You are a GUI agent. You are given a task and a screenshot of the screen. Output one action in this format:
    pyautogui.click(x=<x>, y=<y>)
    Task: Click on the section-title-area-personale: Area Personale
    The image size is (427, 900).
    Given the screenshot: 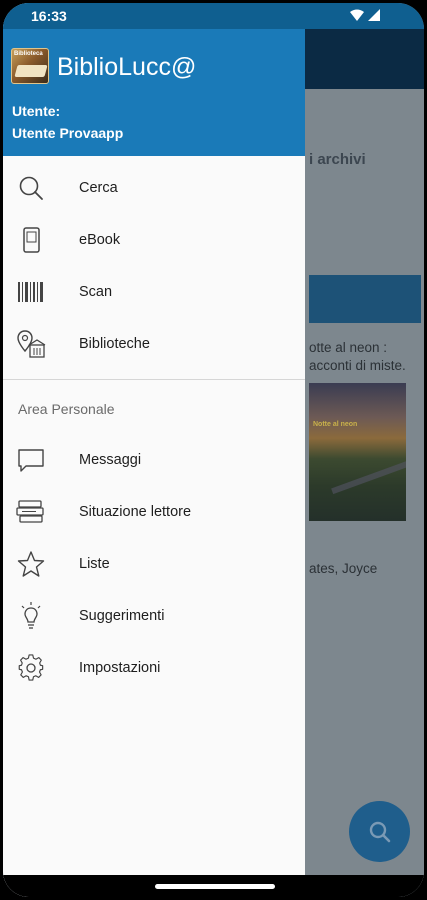 What is the action you would take?
    pyautogui.click(x=66, y=409)
    